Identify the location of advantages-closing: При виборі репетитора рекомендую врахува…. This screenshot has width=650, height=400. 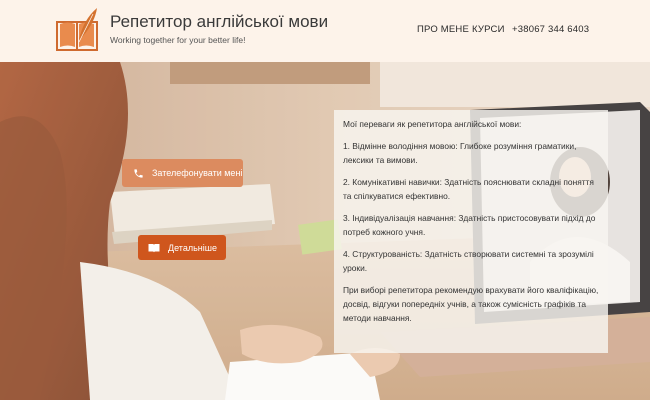
(471, 304).